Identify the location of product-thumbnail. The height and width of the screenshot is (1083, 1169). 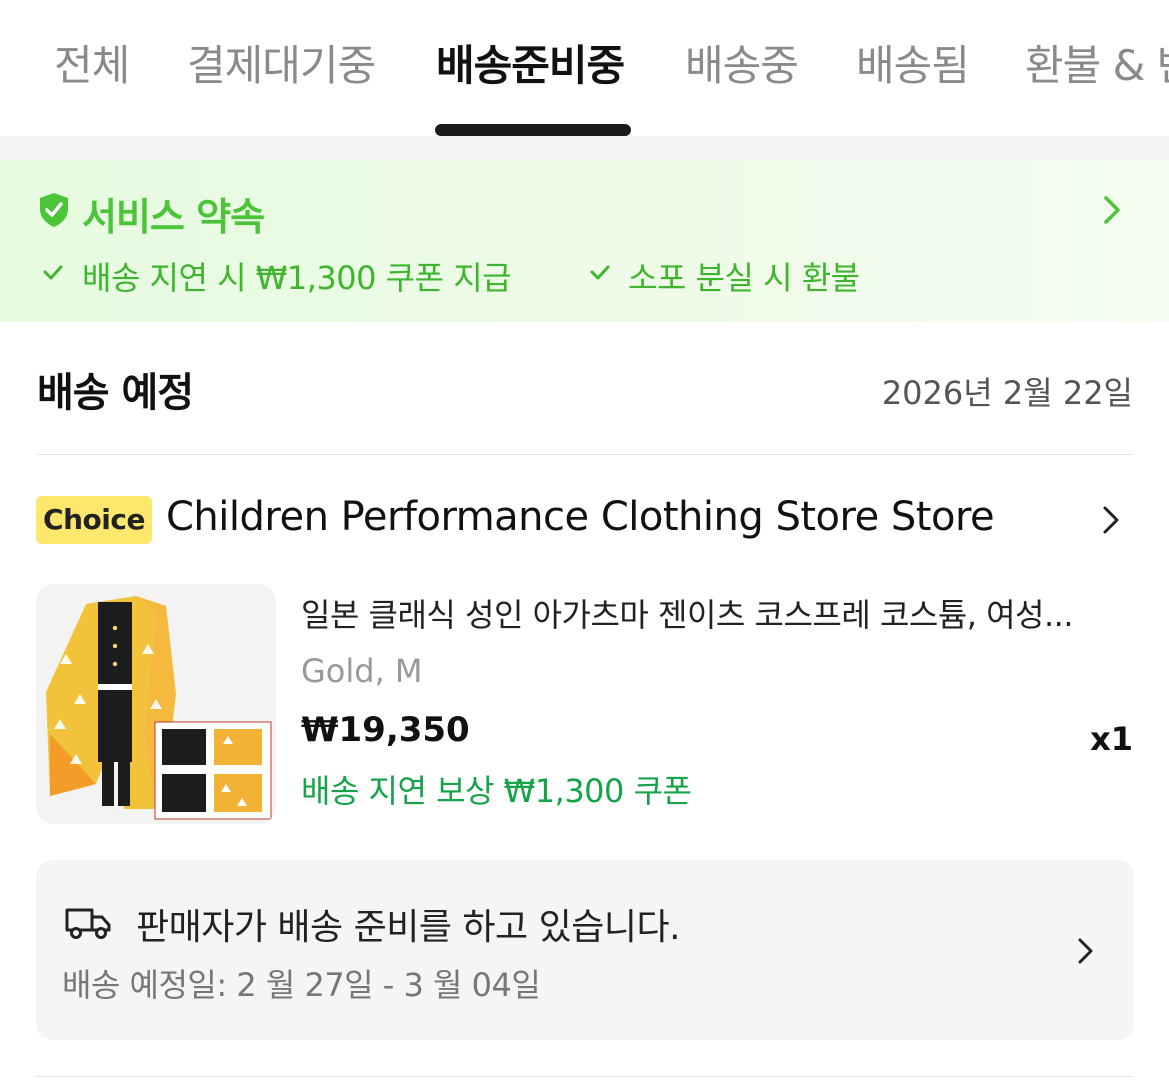
(156, 704).